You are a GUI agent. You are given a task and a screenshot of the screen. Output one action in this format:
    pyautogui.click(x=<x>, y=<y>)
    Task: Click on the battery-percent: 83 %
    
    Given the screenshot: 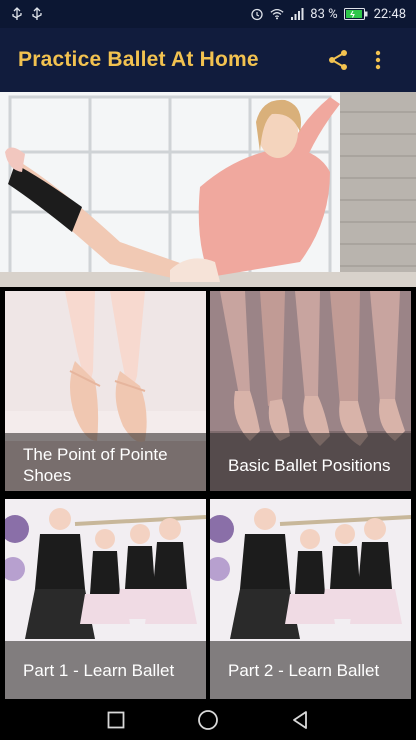 What is the action you would take?
    pyautogui.click(x=324, y=14)
    